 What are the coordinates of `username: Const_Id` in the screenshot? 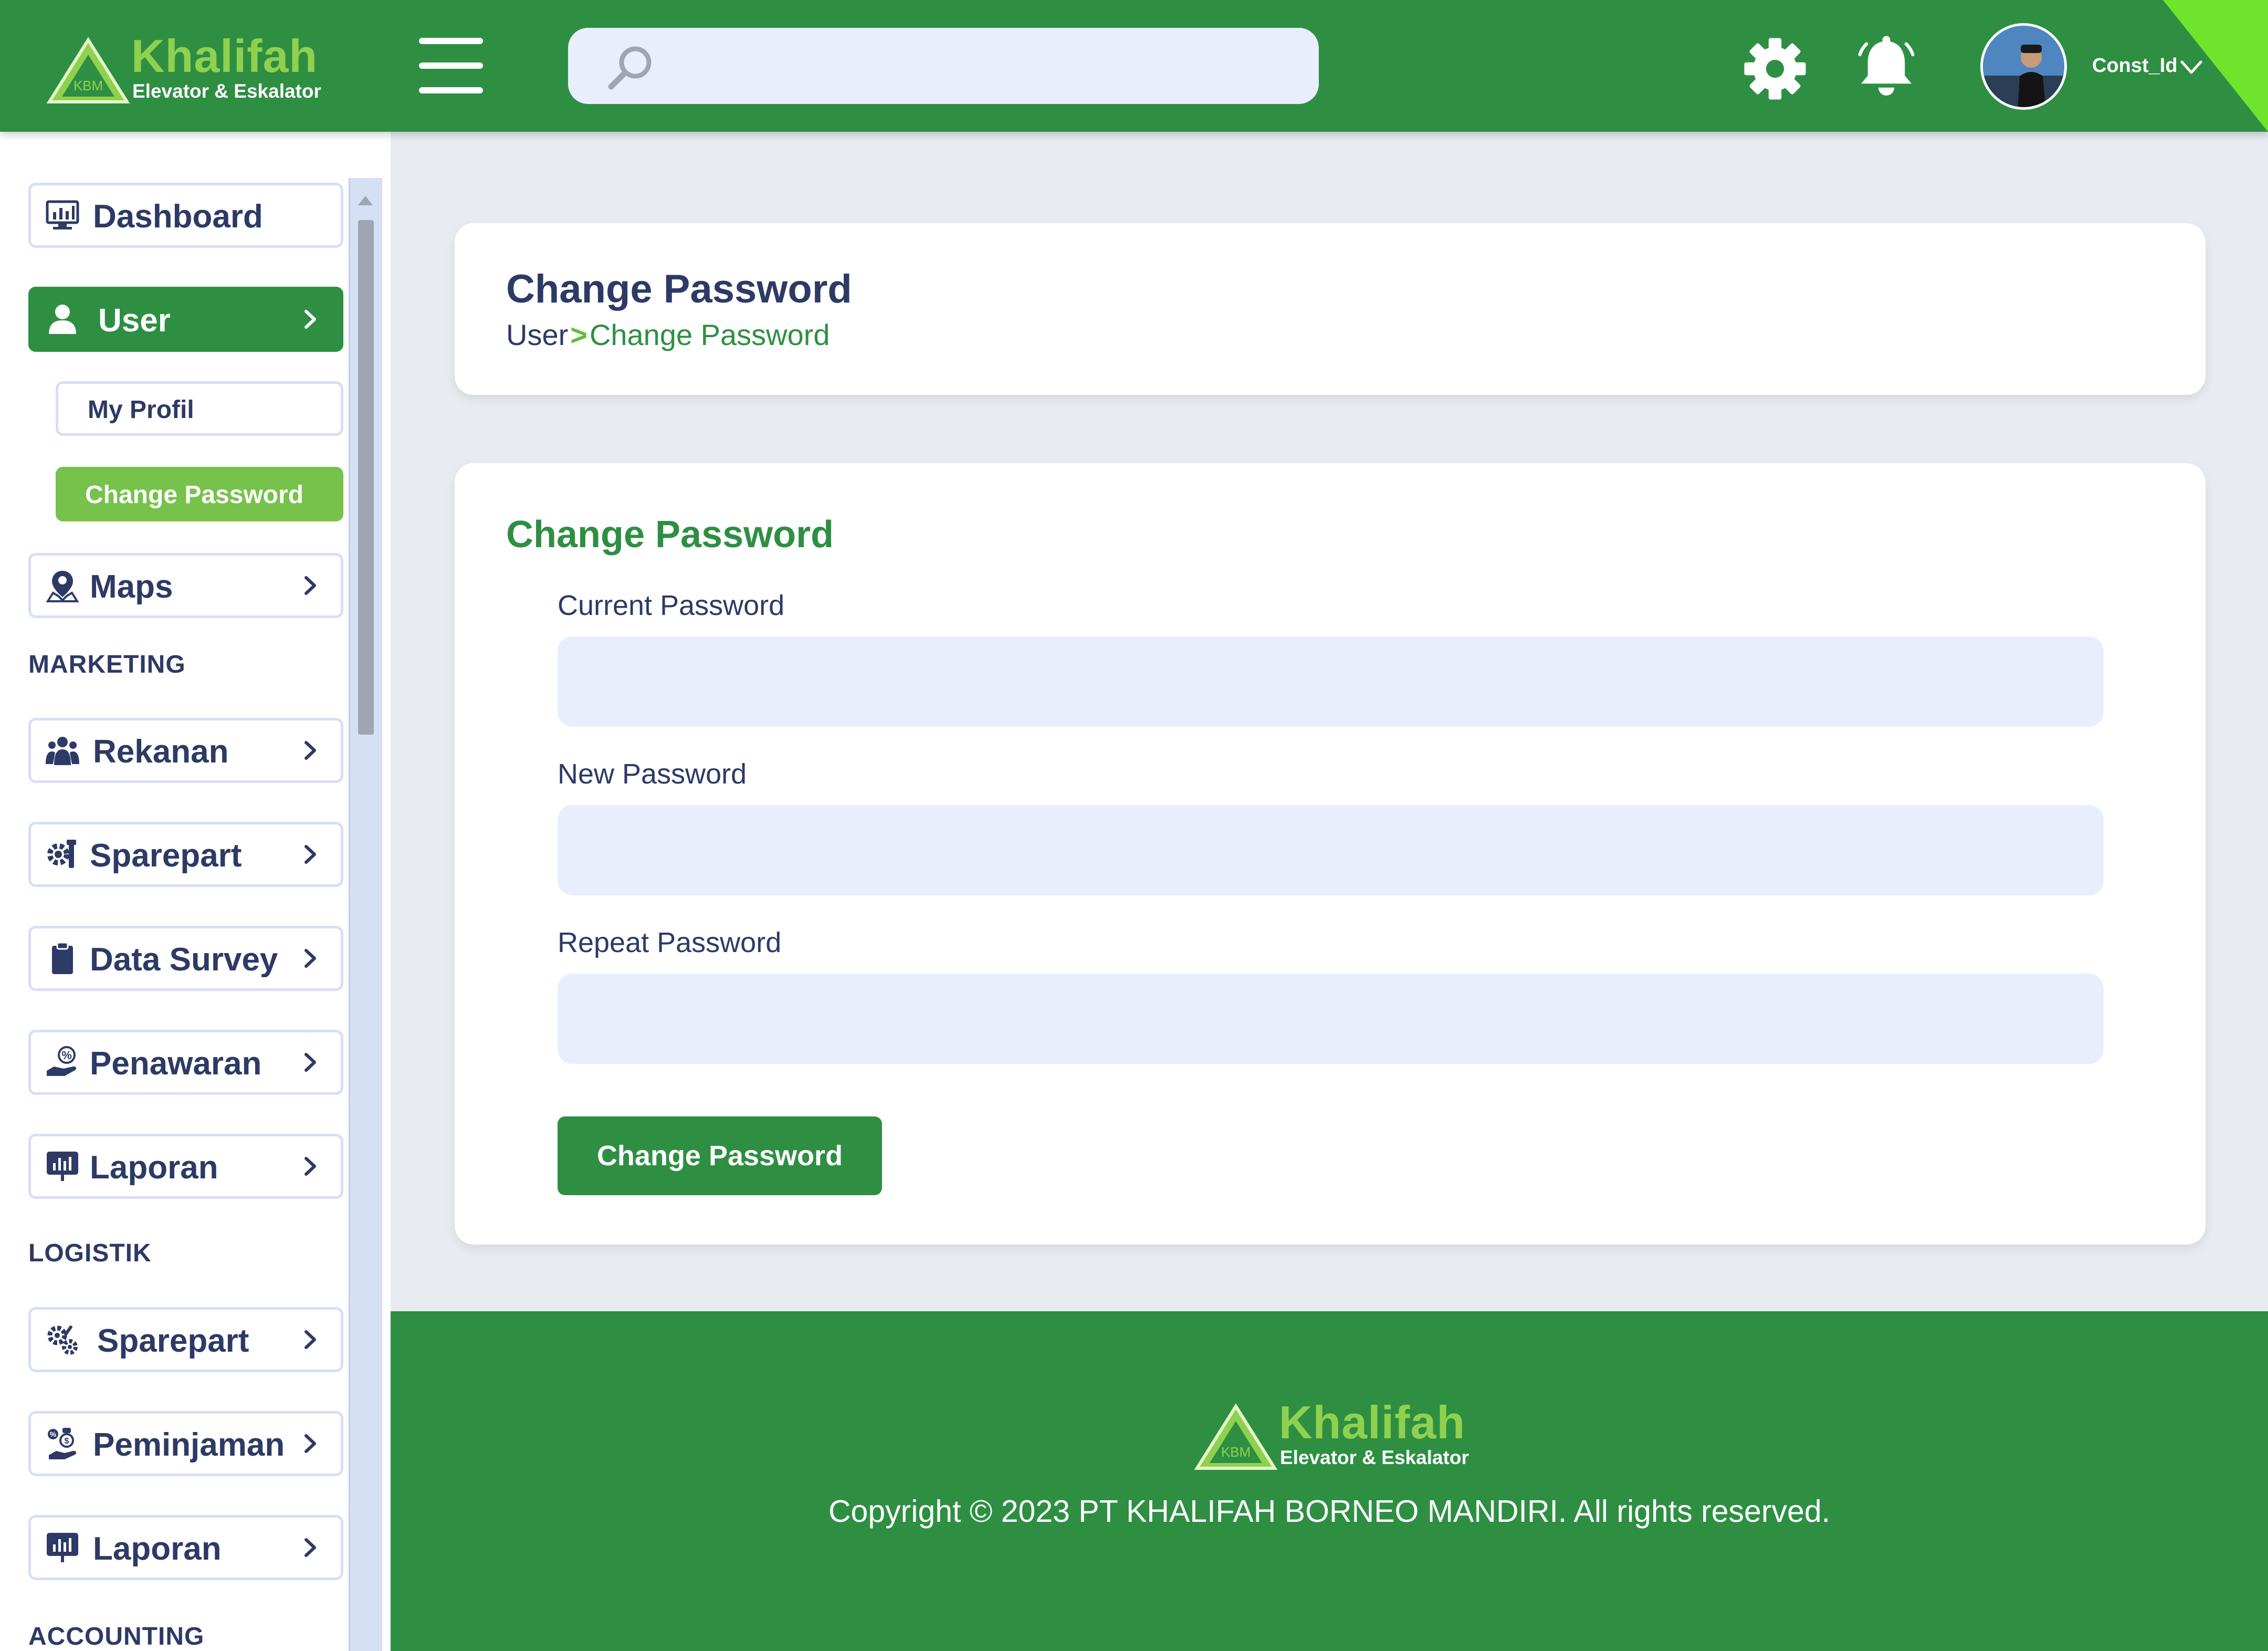 It's located at (2135, 66).